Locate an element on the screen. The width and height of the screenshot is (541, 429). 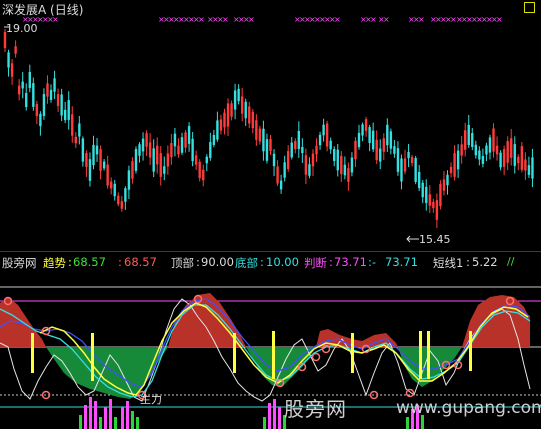
trend-colon: : is located at coordinates (70, 262).